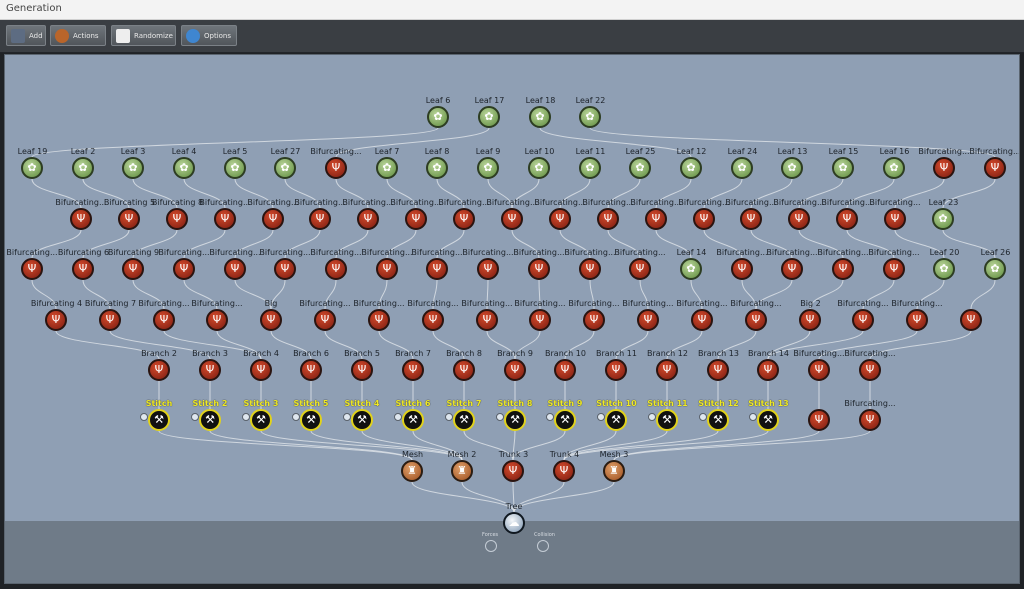 This screenshot has width=1024, height=589. Describe the element at coordinates (512, 219) in the screenshot. I see `row3-node-9: Ψ` at that location.